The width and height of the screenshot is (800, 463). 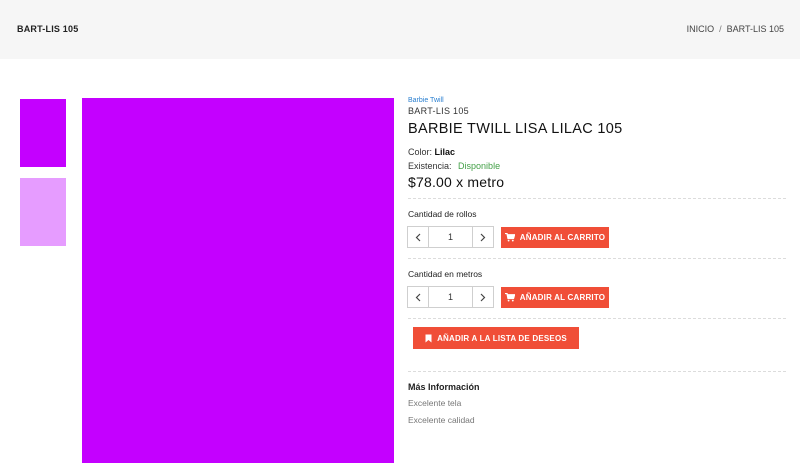 I want to click on rolls-quantity-input, so click(x=450, y=237).